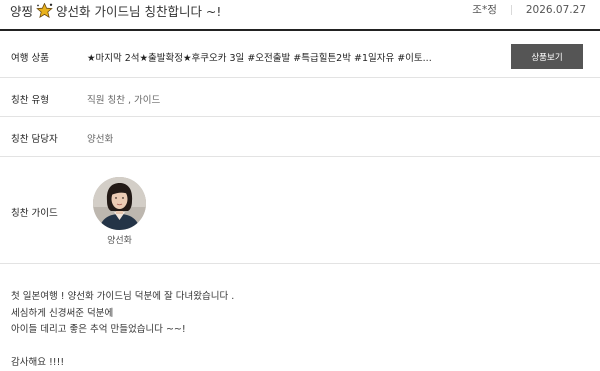  I want to click on title-prefix: 양찡, so click(22, 11).